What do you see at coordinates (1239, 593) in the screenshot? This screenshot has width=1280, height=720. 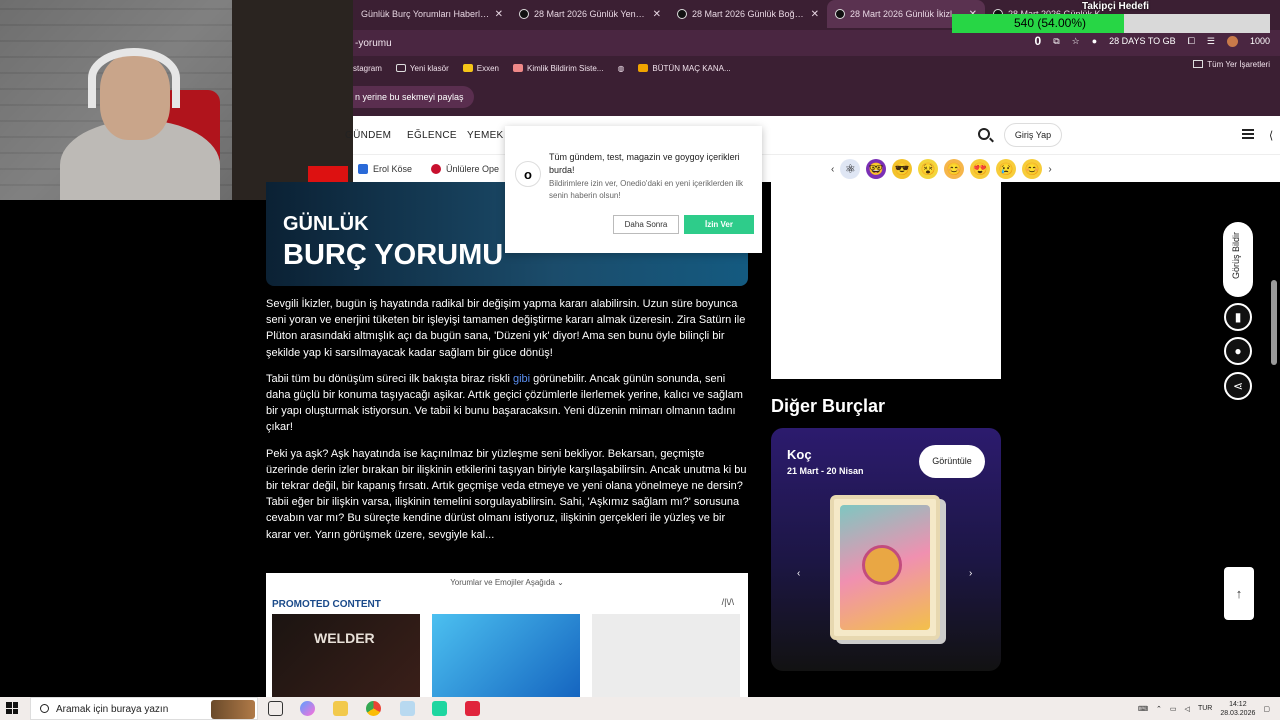 I see `scroll-to-top-button: ↑` at bounding box center [1239, 593].